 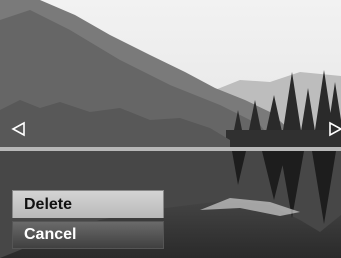 What do you see at coordinates (334, 129) in the screenshot?
I see `next-image-icon` at bounding box center [334, 129].